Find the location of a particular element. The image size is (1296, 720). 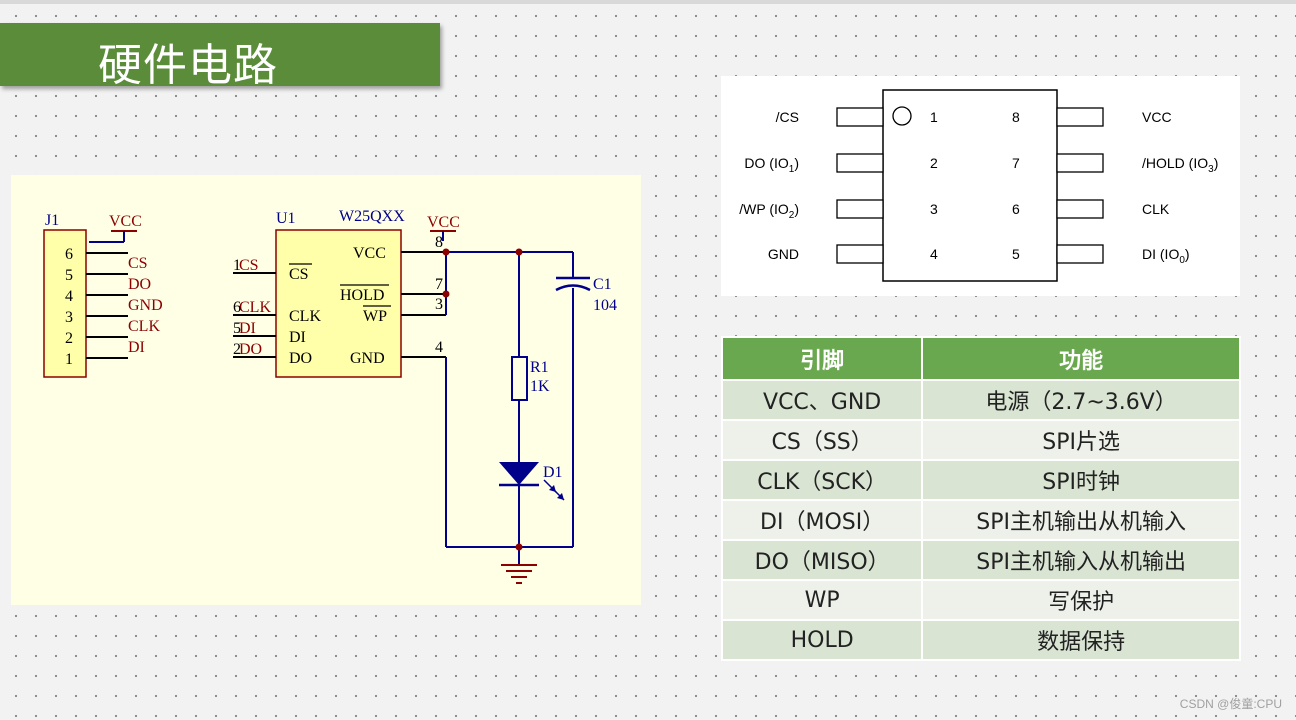

u1-ref: U1 is located at coordinates (286, 218).